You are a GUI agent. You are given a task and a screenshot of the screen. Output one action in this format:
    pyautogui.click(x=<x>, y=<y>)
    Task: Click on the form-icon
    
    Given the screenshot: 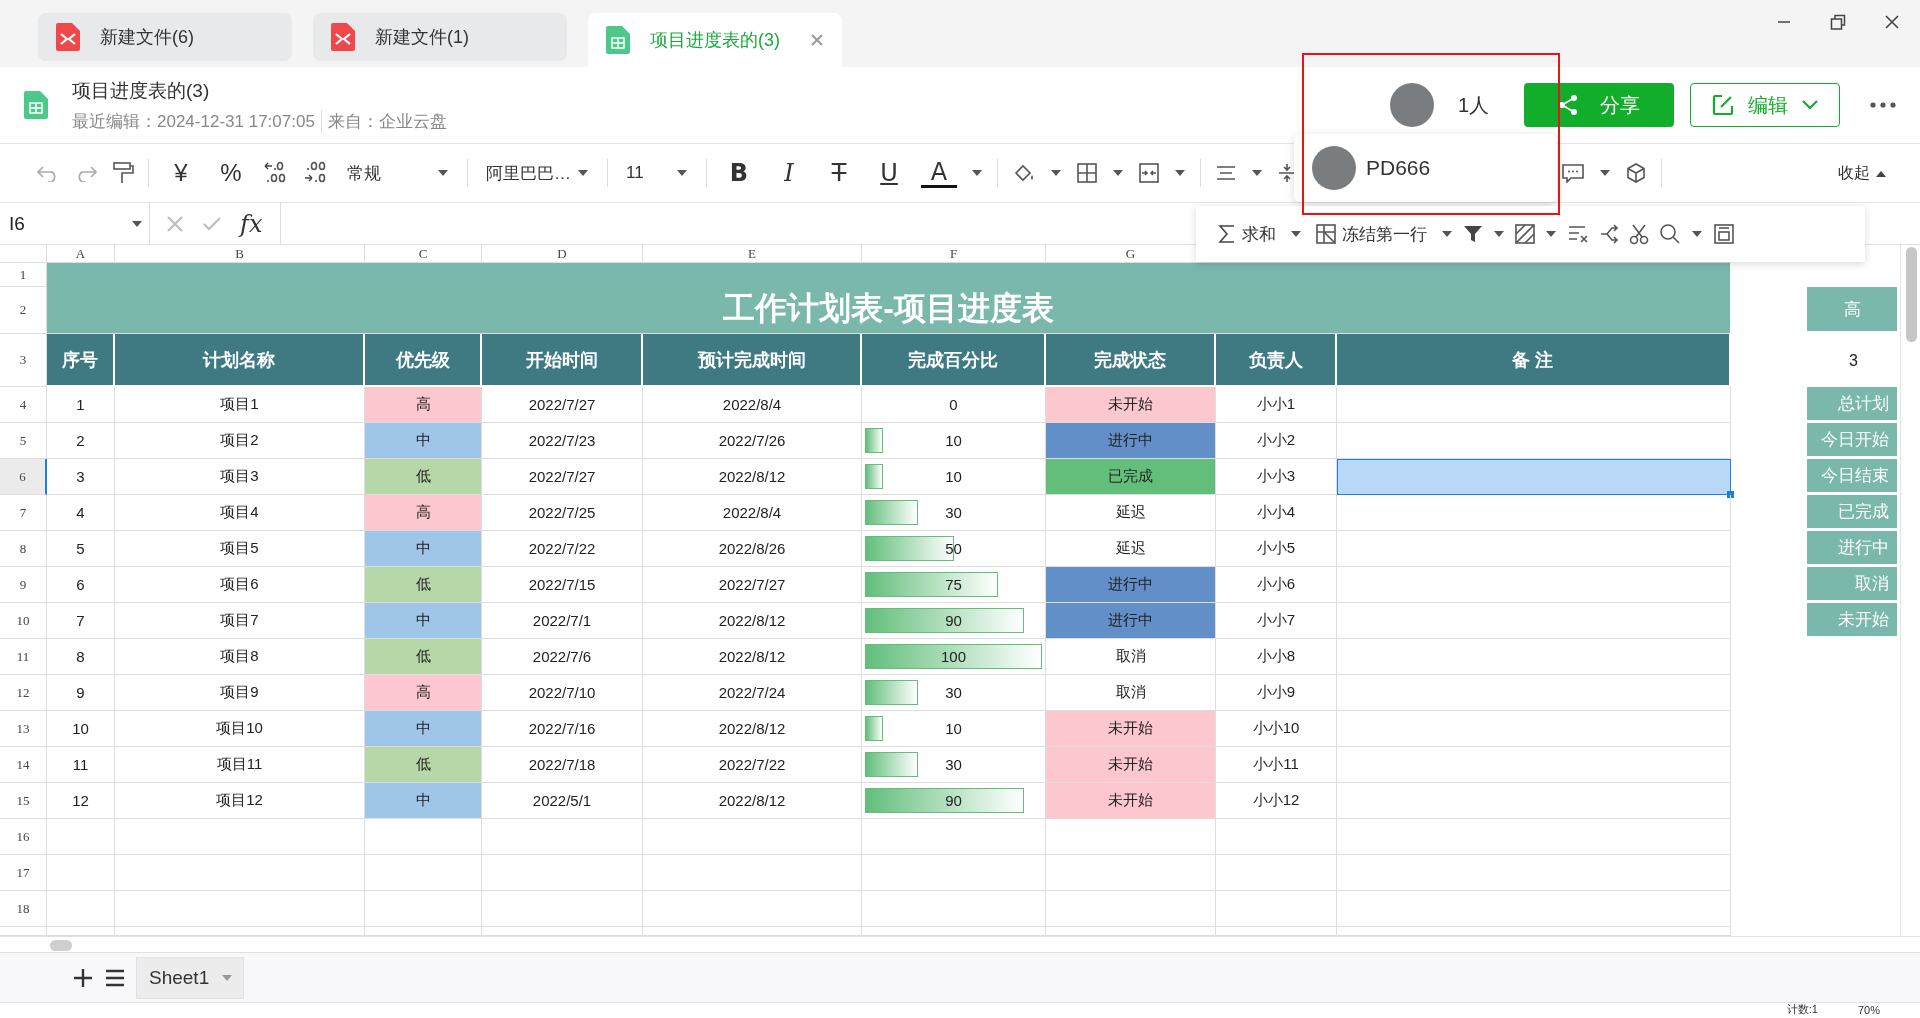 What is the action you would take?
    pyautogui.click(x=1724, y=234)
    